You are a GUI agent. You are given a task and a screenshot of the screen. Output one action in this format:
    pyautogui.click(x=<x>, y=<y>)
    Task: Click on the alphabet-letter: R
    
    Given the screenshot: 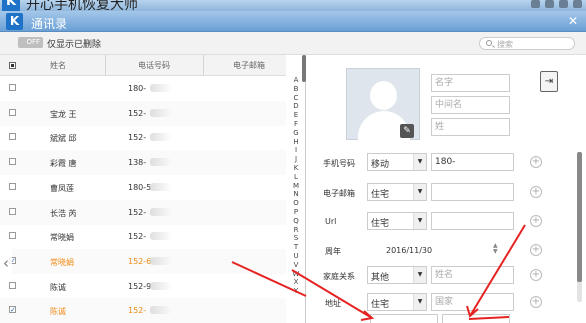 What is the action you would take?
    pyautogui.click(x=296, y=230)
    